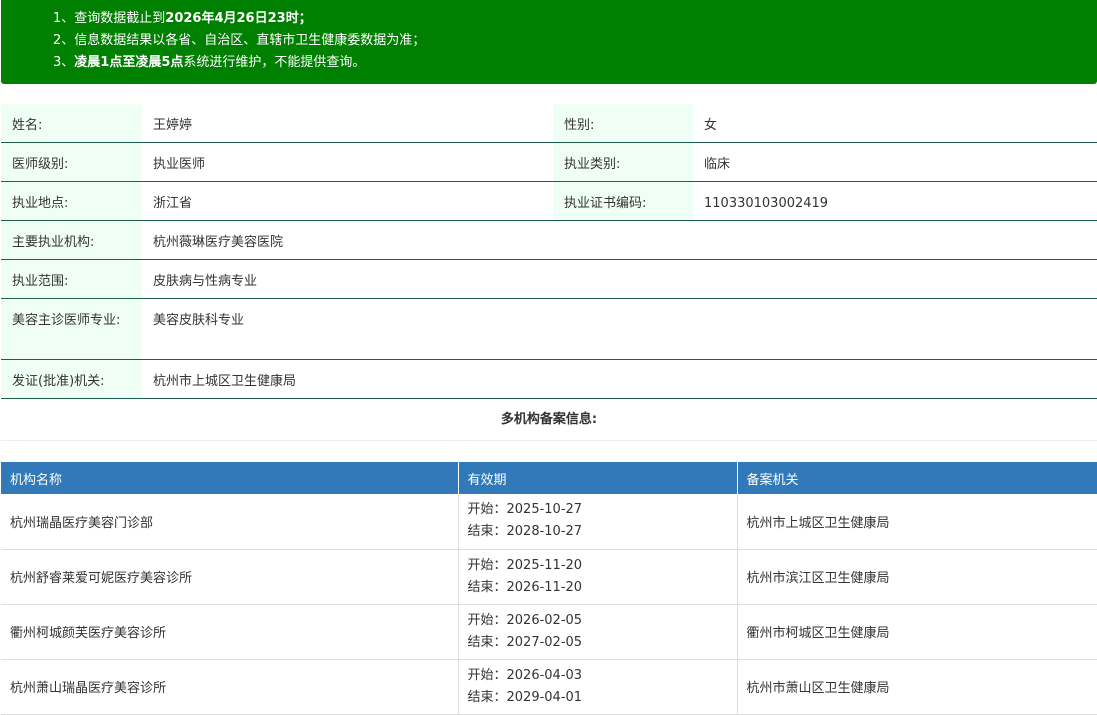  I want to click on filing-authority: 衢州市柯城区卫生健康局, so click(917, 632).